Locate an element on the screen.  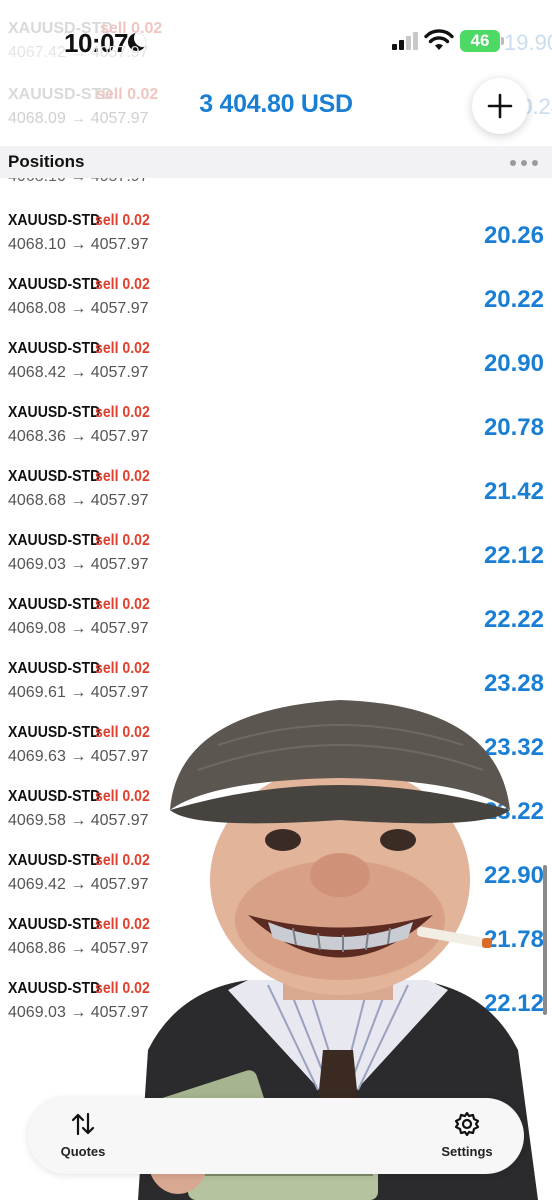
account-balance: 3 404.80 USD is located at coordinates (276, 104).